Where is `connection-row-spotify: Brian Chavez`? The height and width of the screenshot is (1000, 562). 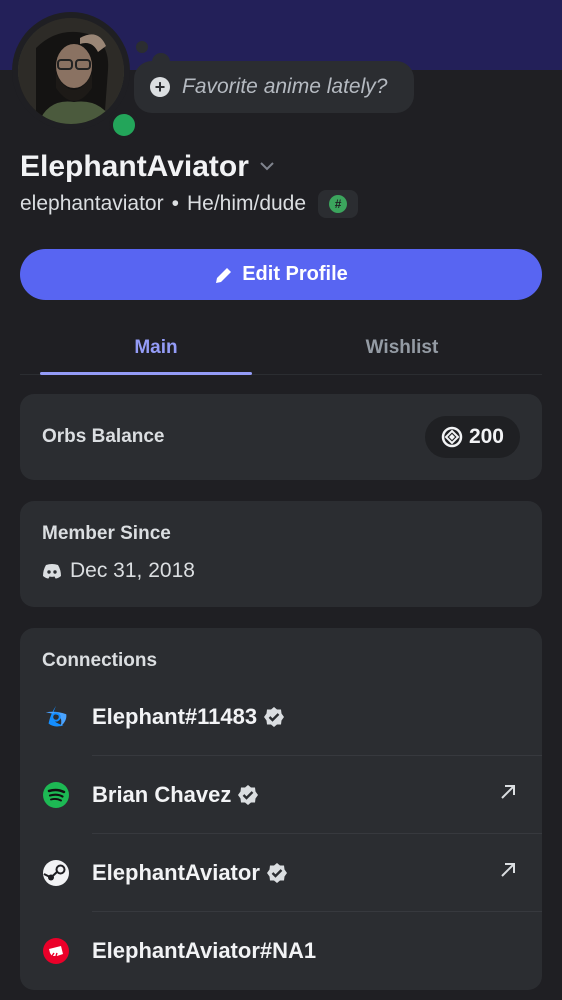 connection-row-spotify: Brian Chavez is located at coordinates (292, 794).